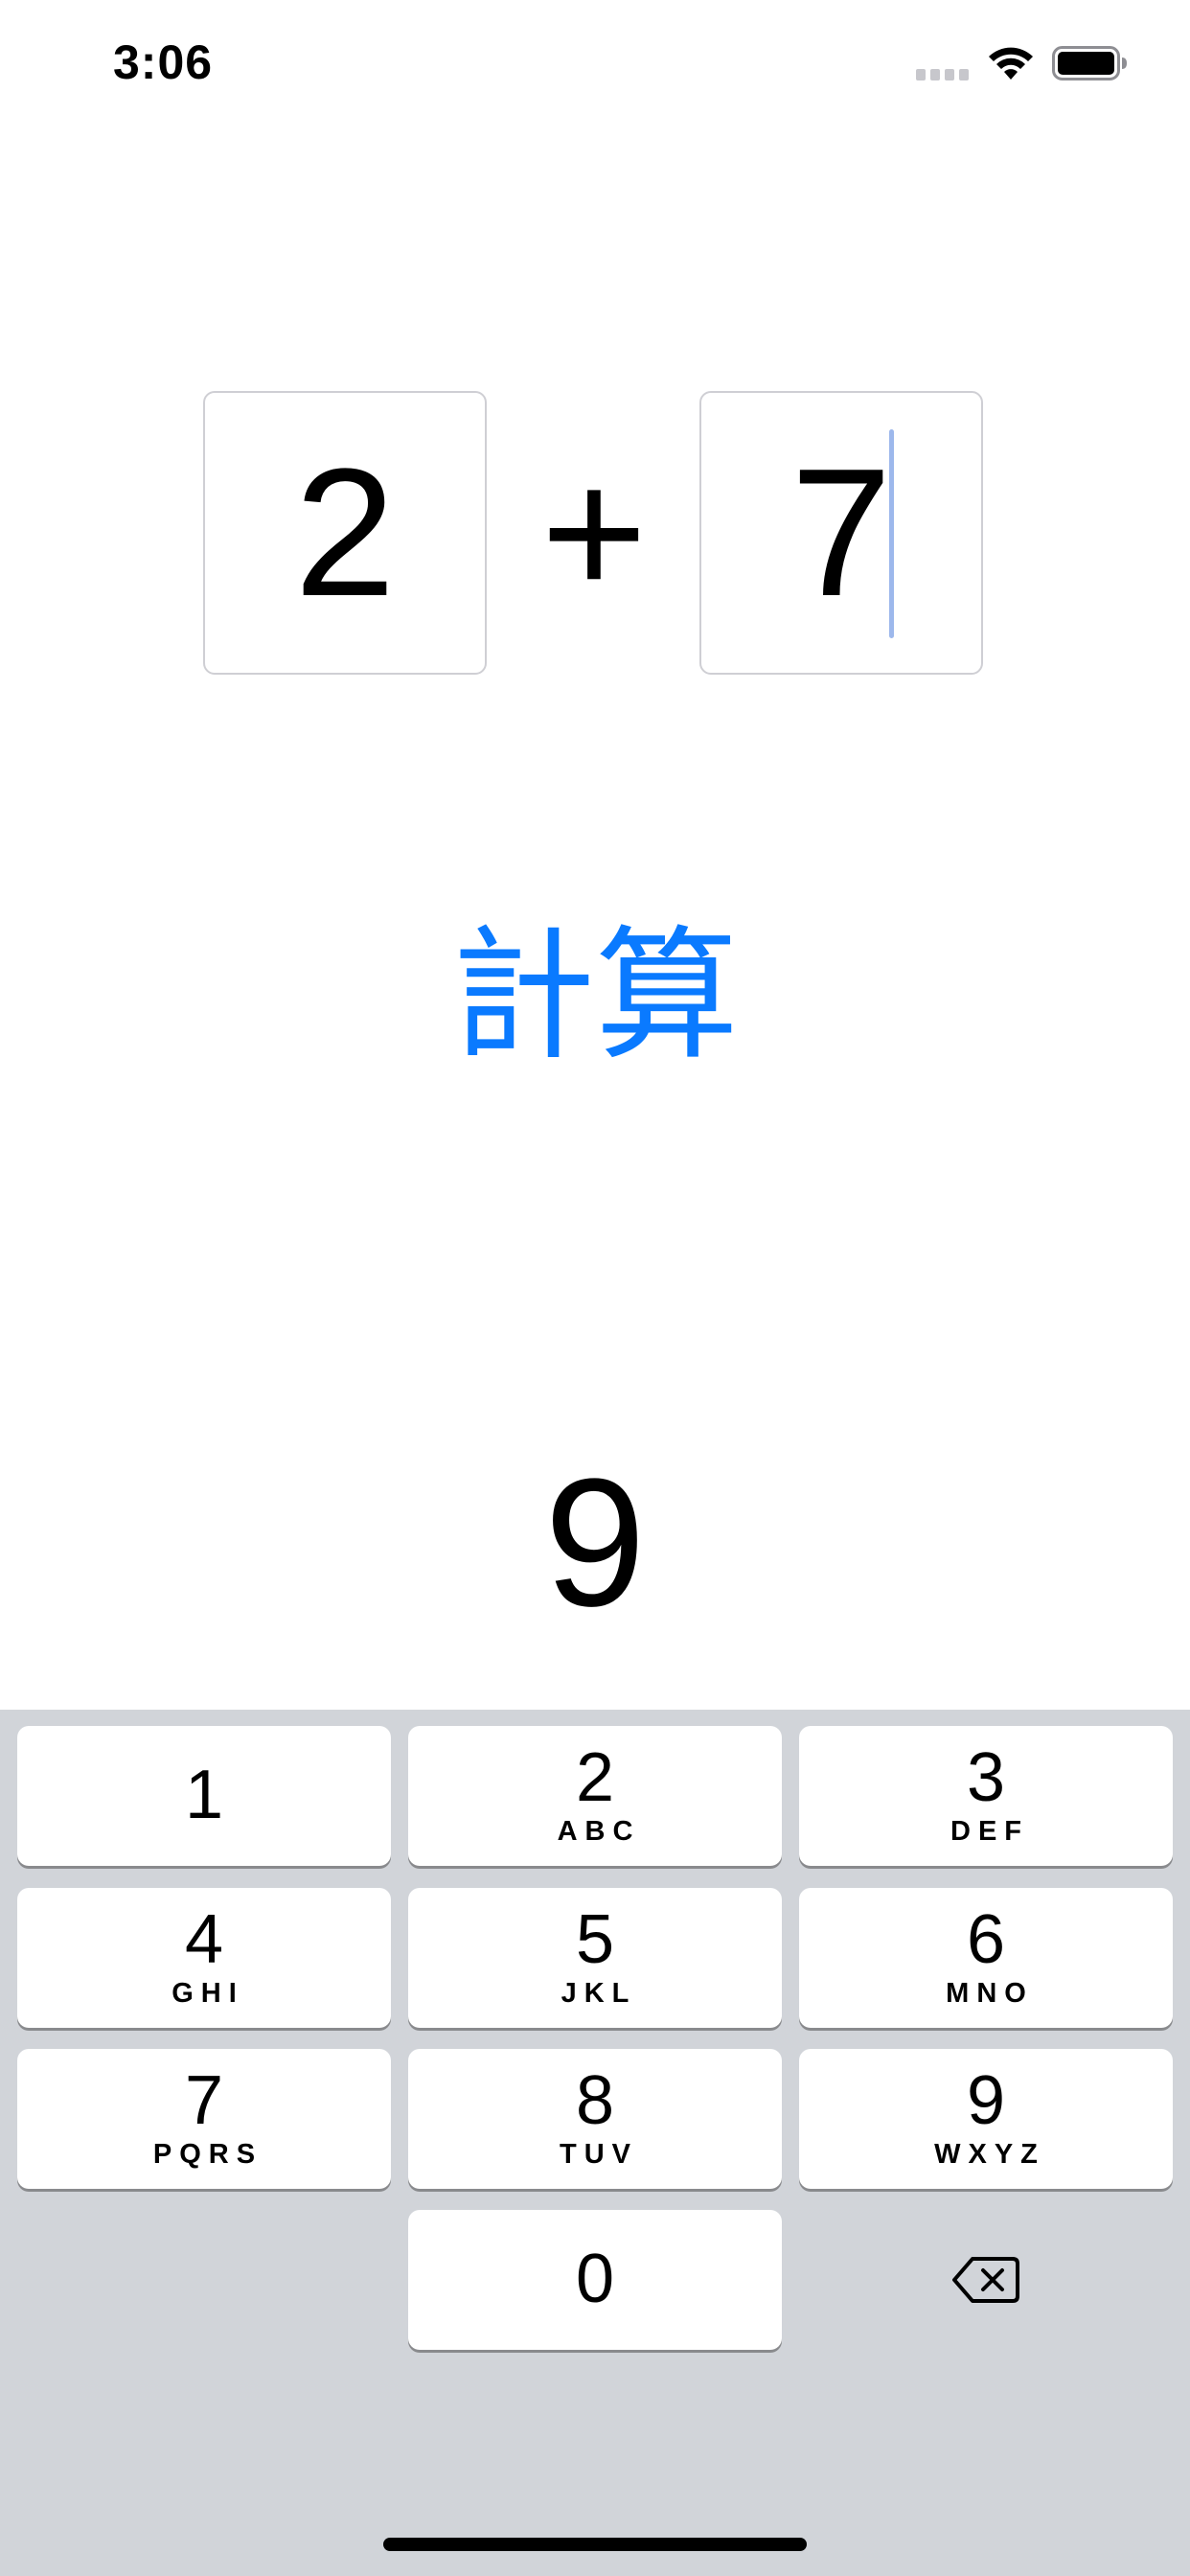 Image resolution: width=1190 pixels, height=2576 pixels. I want to click on key-digit: 8, so click(595, 2100).